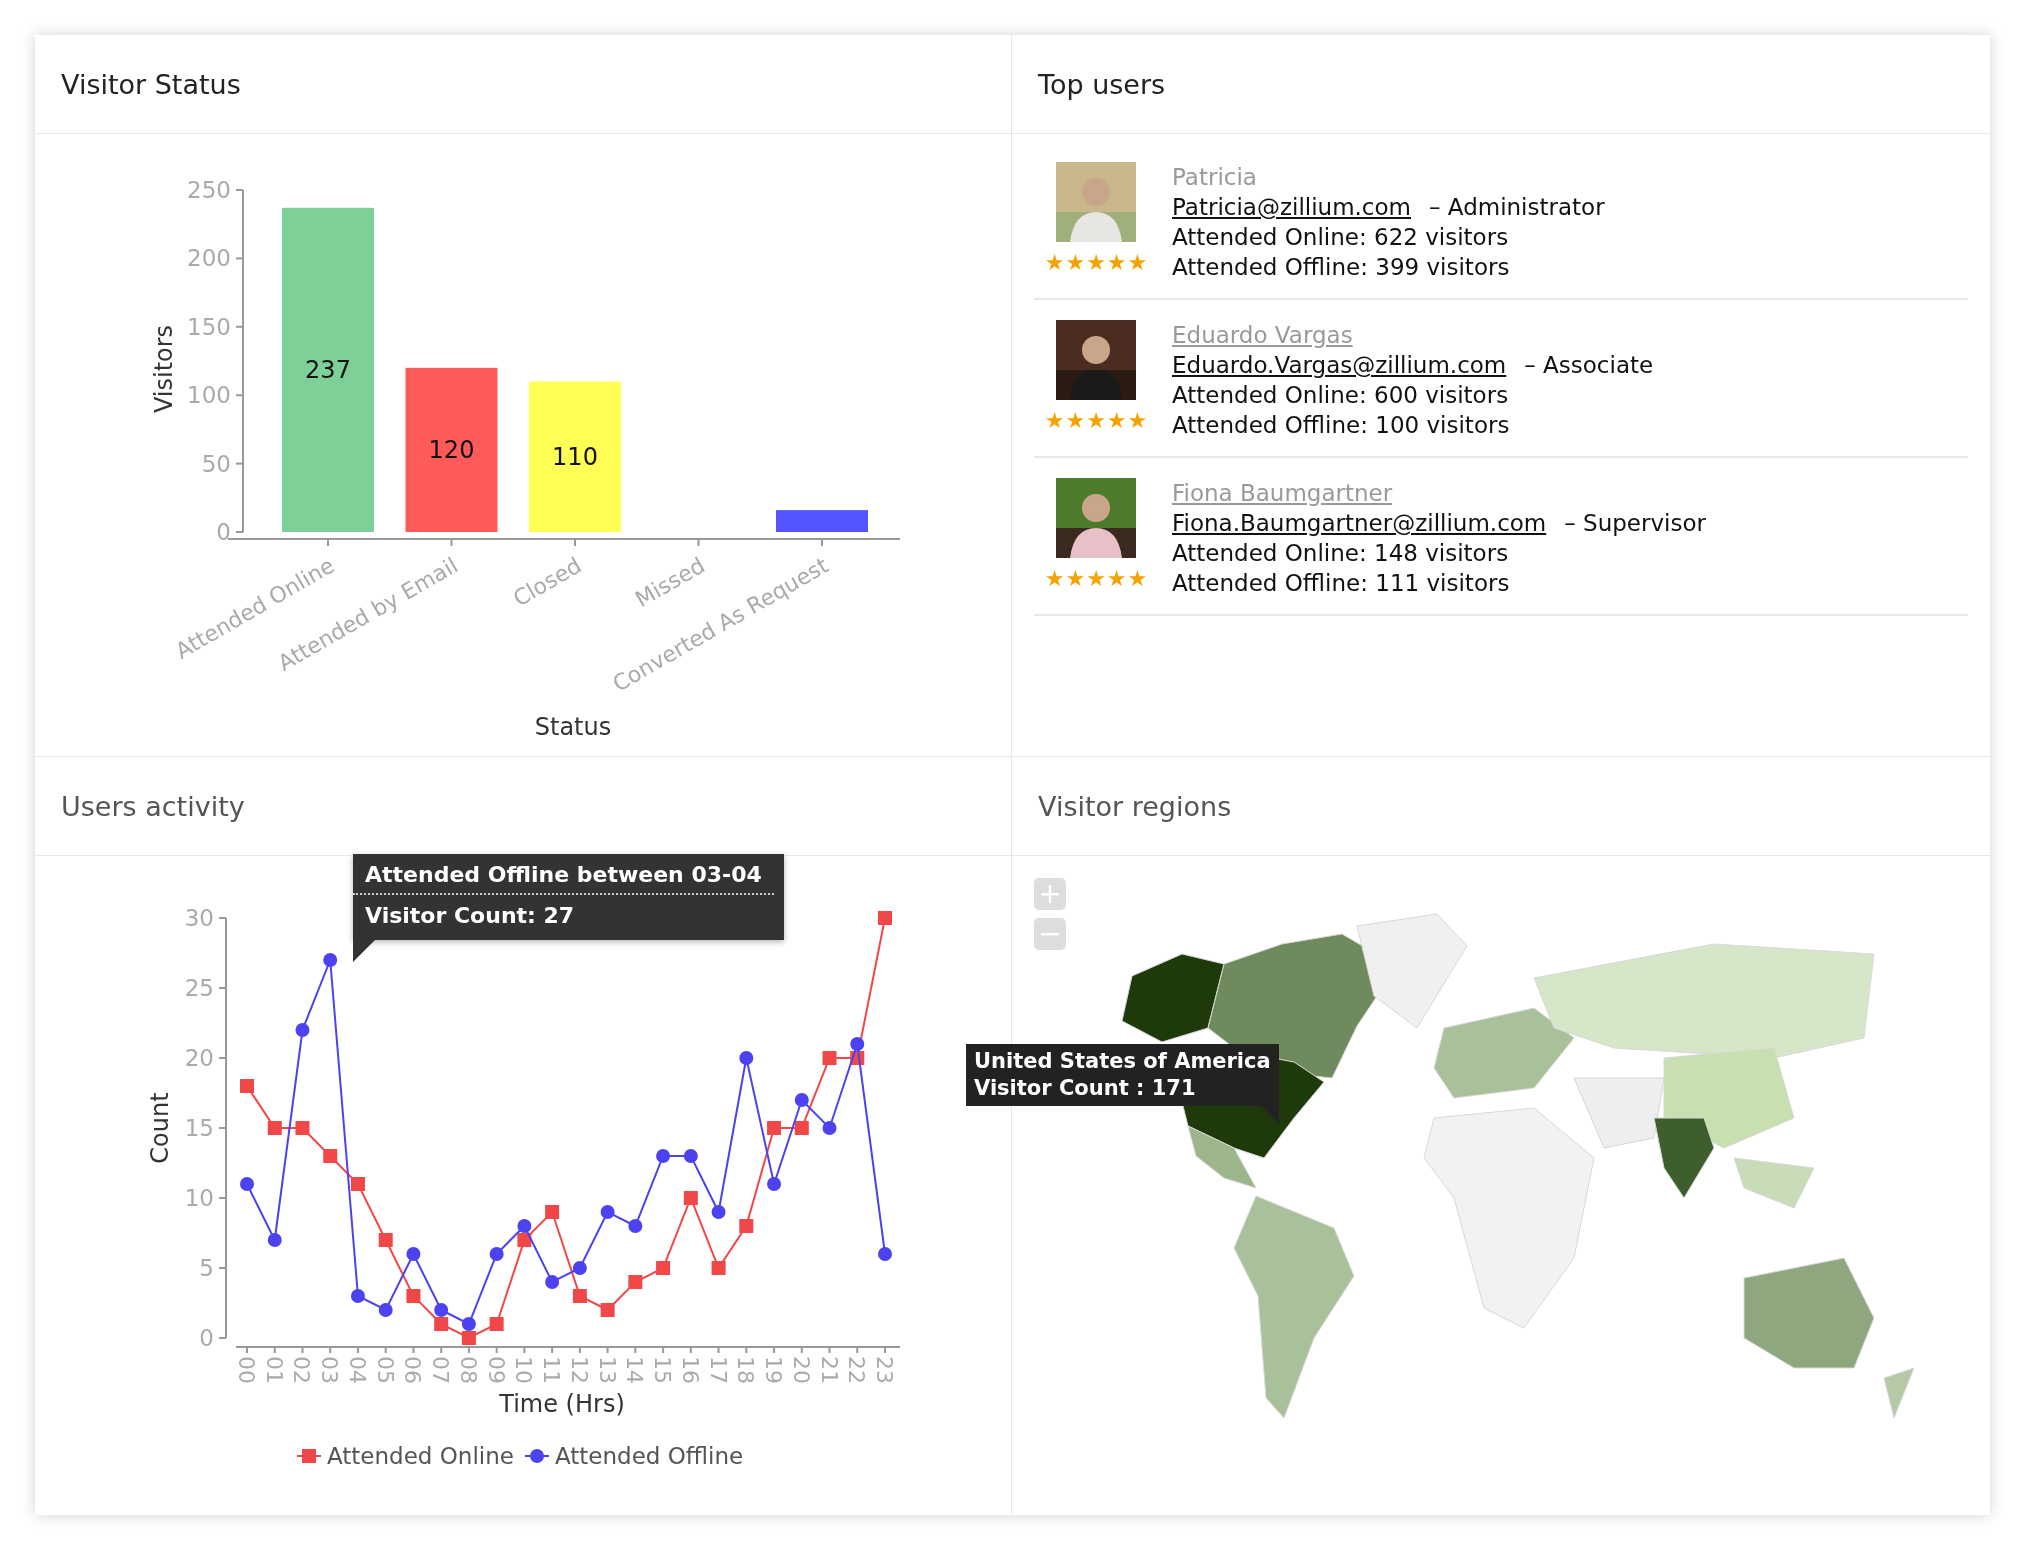 This screenshot has width=2026, height=1551. Describe the element at coordinates (1291, 207) in the screenshot. I see `email-link: Patricia@zillium.com` at that location.